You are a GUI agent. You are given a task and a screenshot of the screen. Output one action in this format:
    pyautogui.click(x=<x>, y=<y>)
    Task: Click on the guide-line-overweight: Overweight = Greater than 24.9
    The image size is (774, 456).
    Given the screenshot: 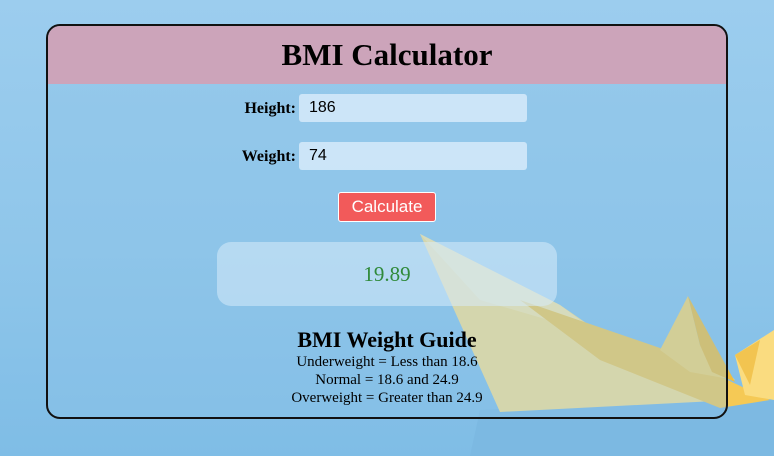 What is the action you would take?
    pyautogui.click(x=387, y=398)
    